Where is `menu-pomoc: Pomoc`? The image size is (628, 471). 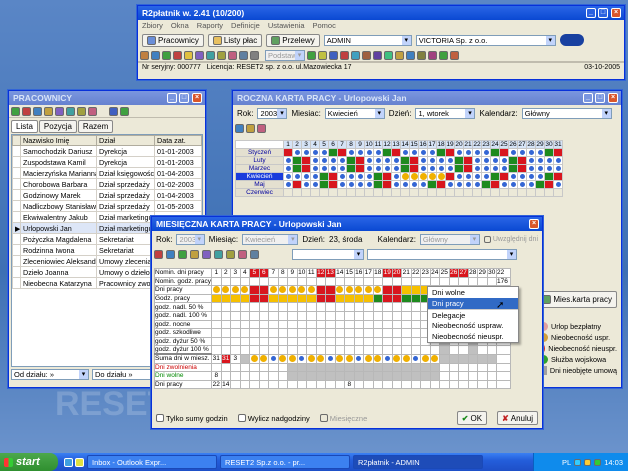 menu-pomoc: Pomoc is located at coordinates (324, 25).